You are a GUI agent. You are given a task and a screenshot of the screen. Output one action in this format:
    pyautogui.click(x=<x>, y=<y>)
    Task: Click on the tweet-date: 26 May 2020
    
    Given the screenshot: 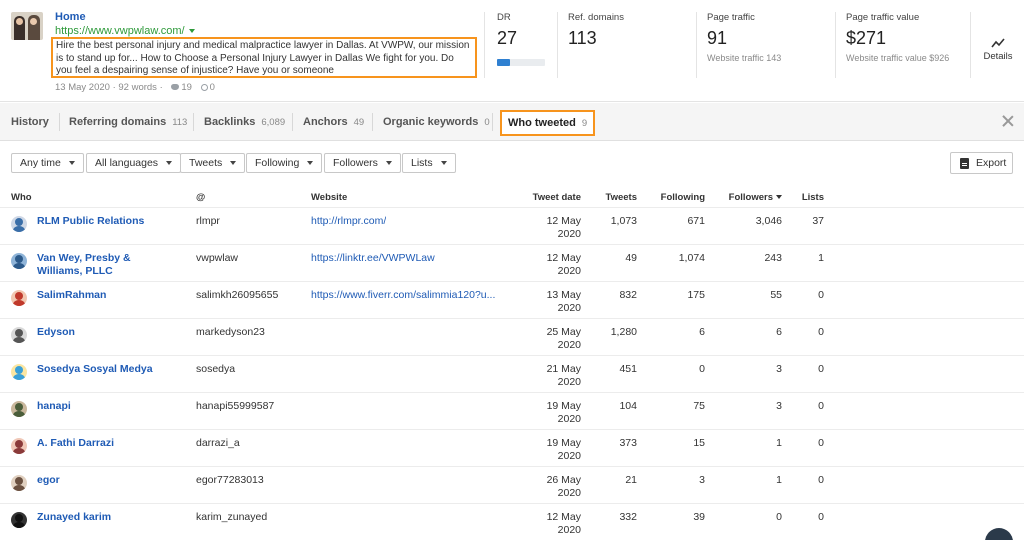 What is the action you would take?
    pyautogui.click(x=563, y=486)
    